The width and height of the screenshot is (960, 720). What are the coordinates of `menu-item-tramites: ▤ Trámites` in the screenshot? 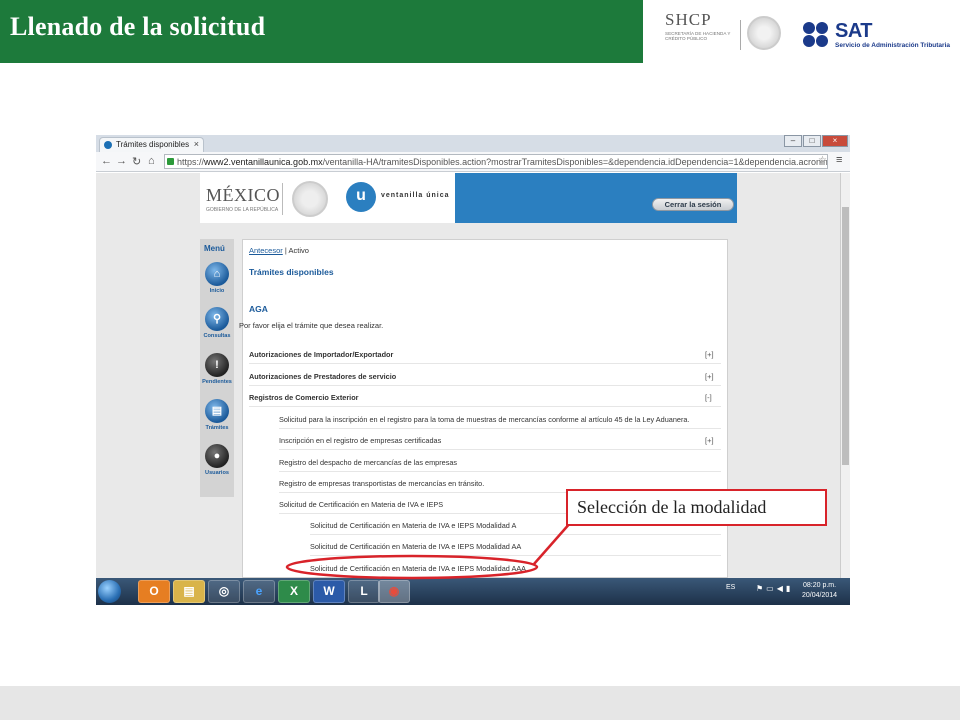 It's located at (217, 415).